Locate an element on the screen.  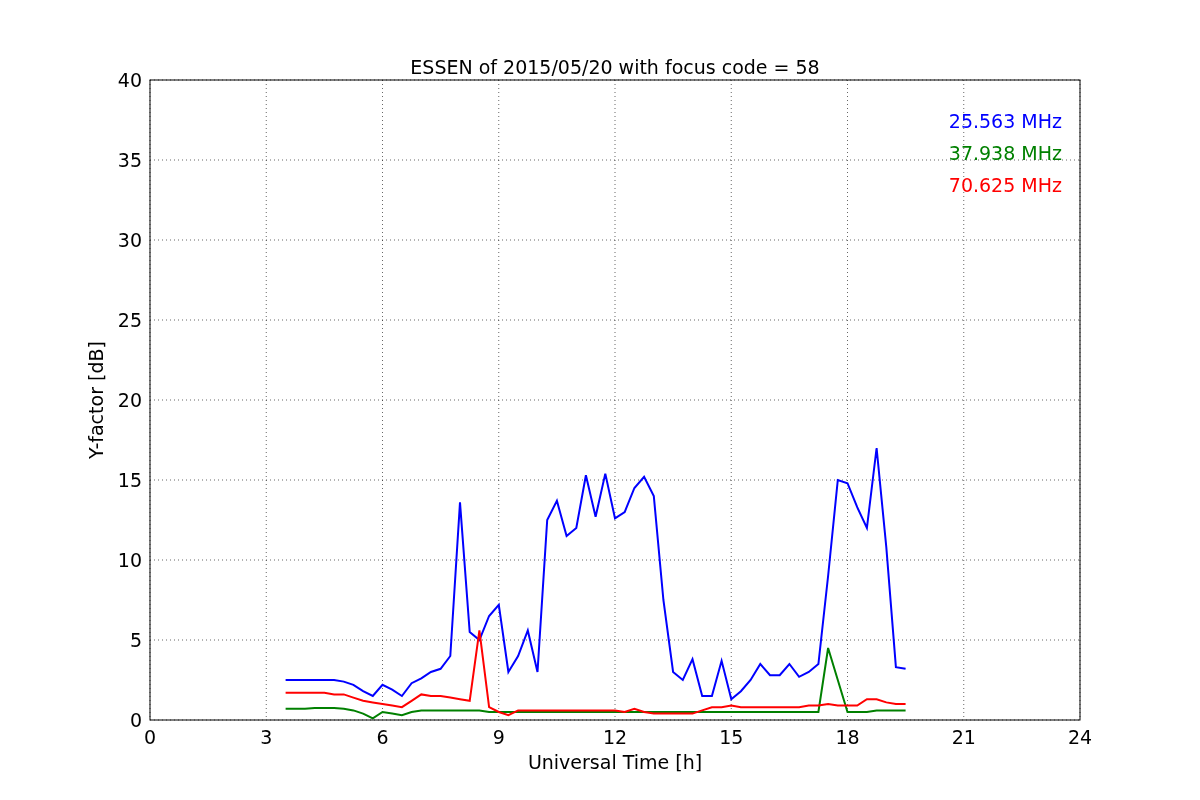
tick-label: 3 is located at coordinates (266, 737).